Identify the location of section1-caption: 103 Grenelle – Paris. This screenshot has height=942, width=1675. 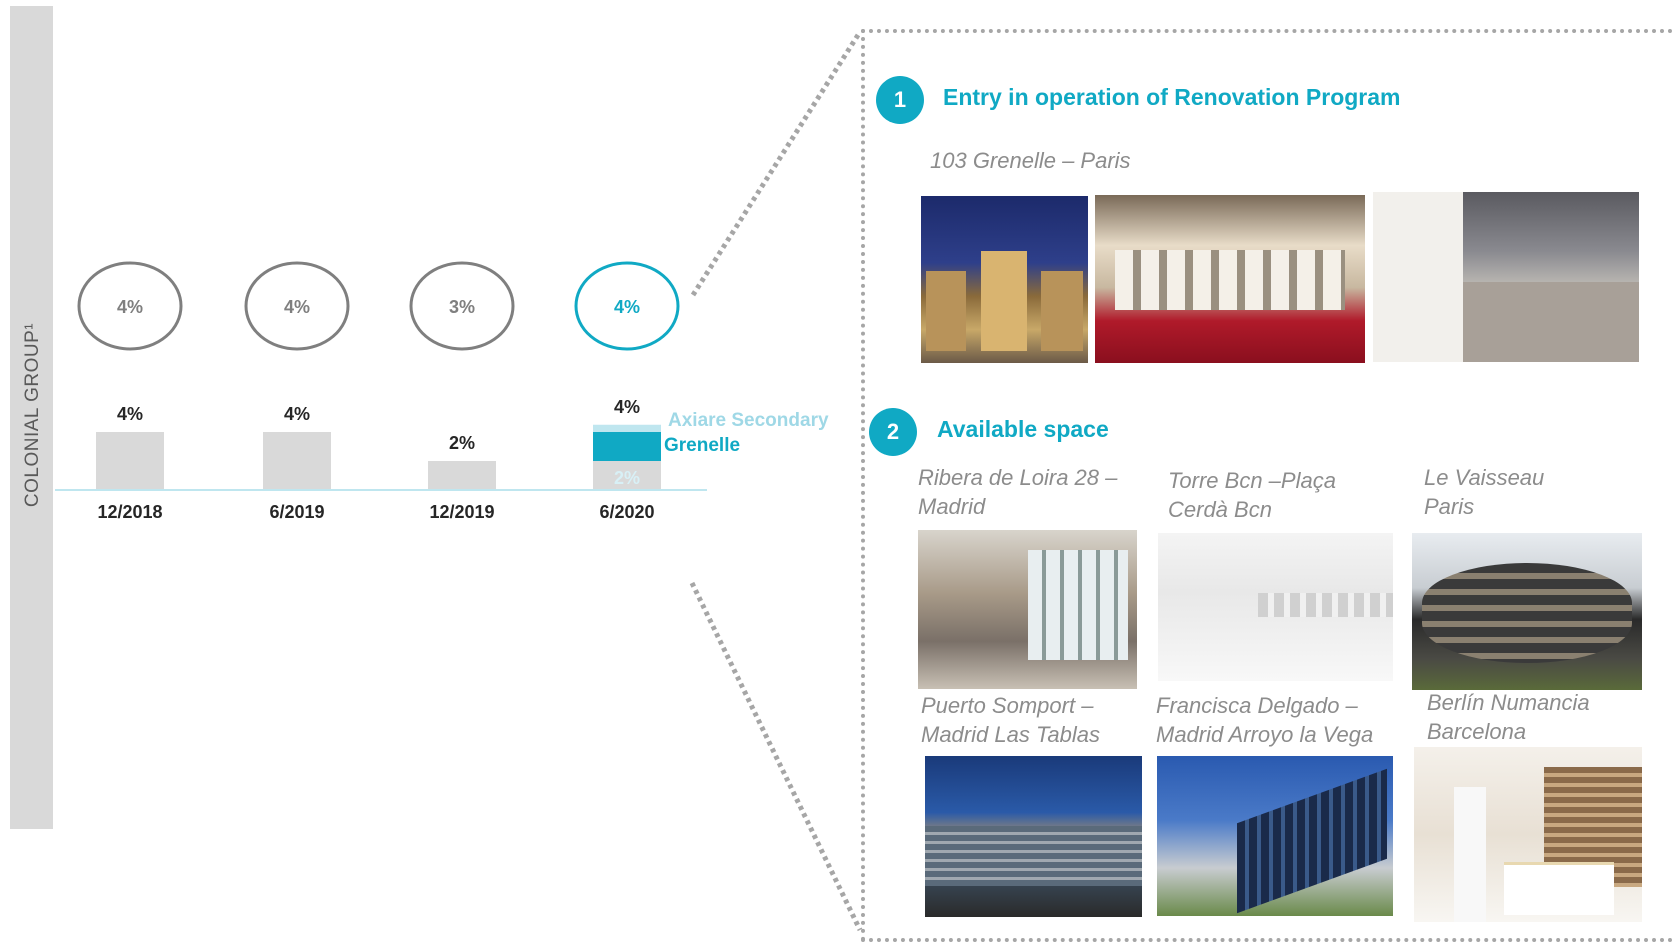
(1030, 160).